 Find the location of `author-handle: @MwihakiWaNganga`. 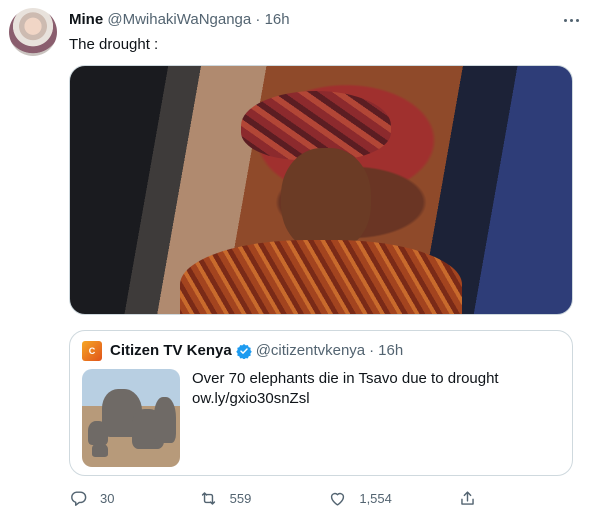

author-handle: @MwihakiWaNganga is located at coordinates (179, 19).